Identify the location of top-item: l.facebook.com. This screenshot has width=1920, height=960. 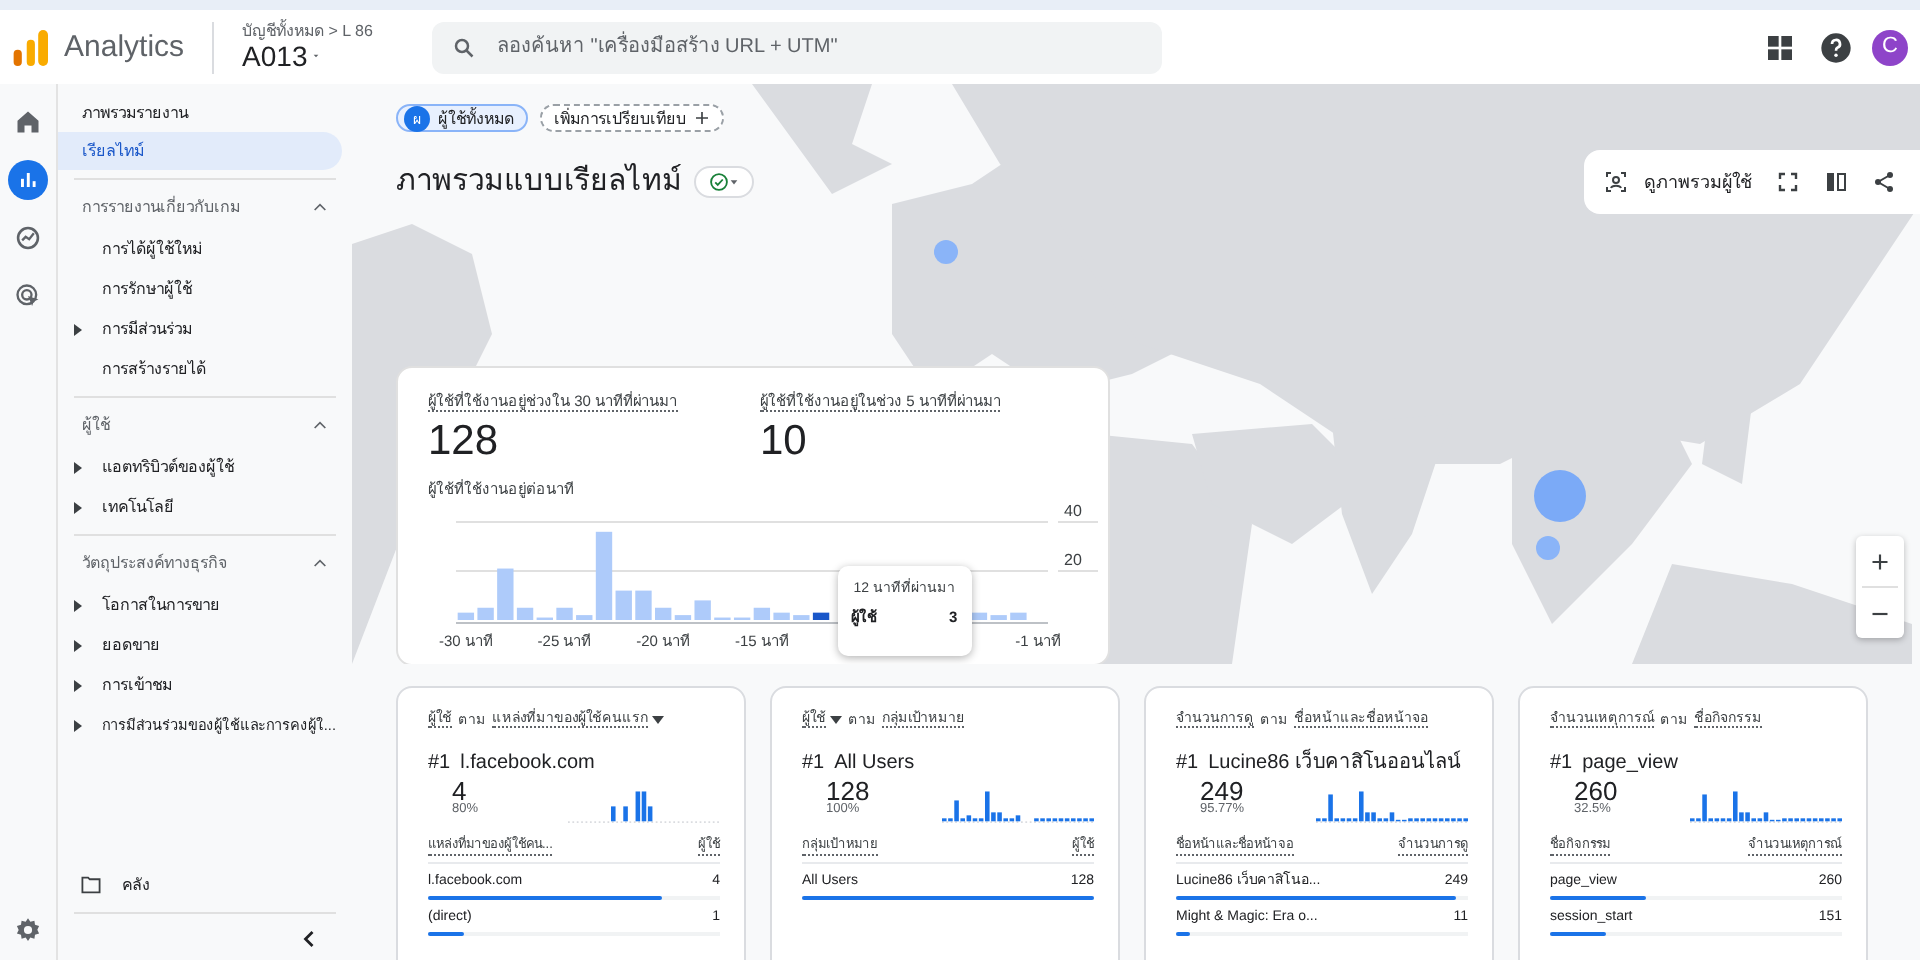
(527, 765).